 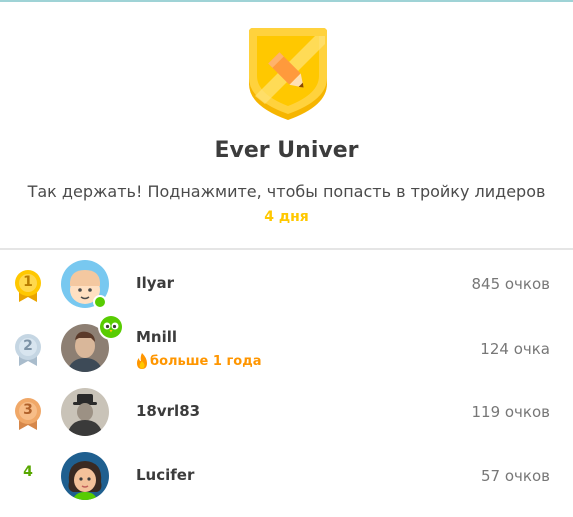 I want to click on points: 119 очков, so click(x=510, y=412).